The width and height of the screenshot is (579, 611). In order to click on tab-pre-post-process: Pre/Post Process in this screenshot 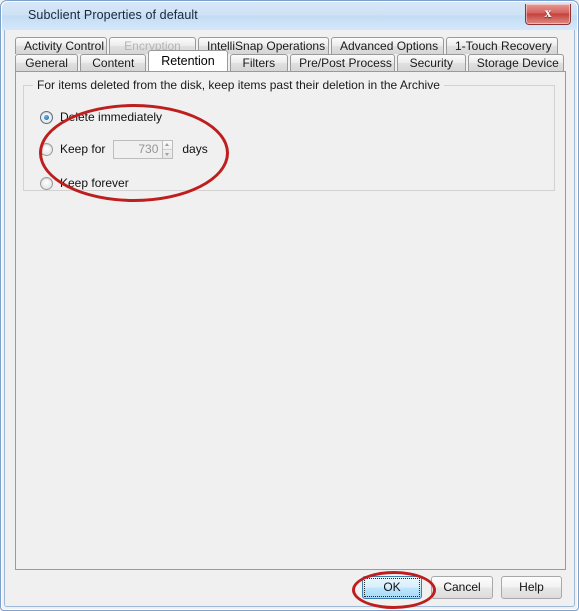, I will do `click(342, 62)`.